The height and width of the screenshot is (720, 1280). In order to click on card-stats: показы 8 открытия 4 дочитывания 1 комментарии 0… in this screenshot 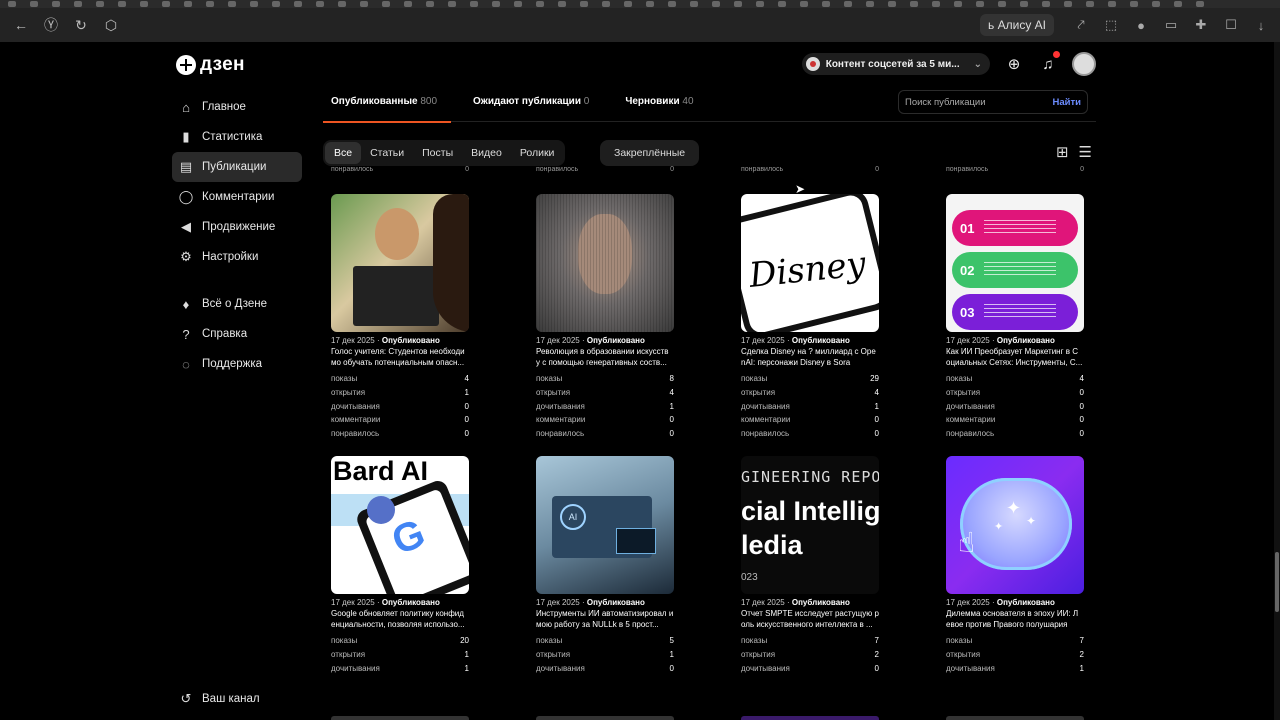, I will do `click(605, 406)`.